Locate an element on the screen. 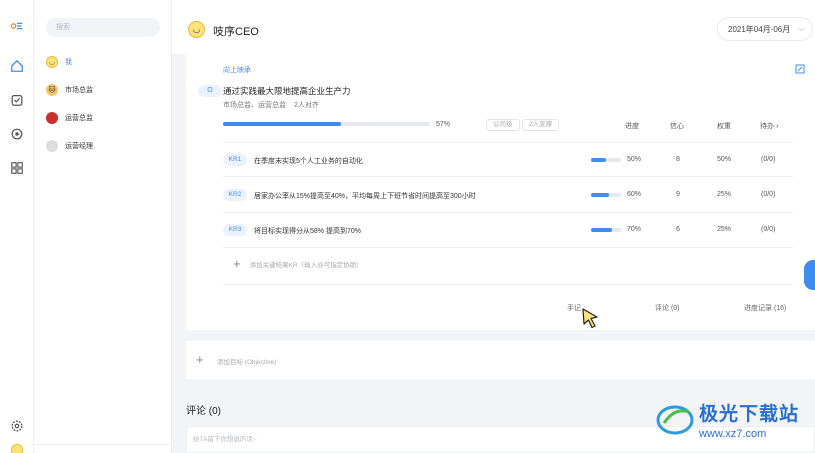  person-item-operations-director: 运营总监 is located at coordinates (69, 118).